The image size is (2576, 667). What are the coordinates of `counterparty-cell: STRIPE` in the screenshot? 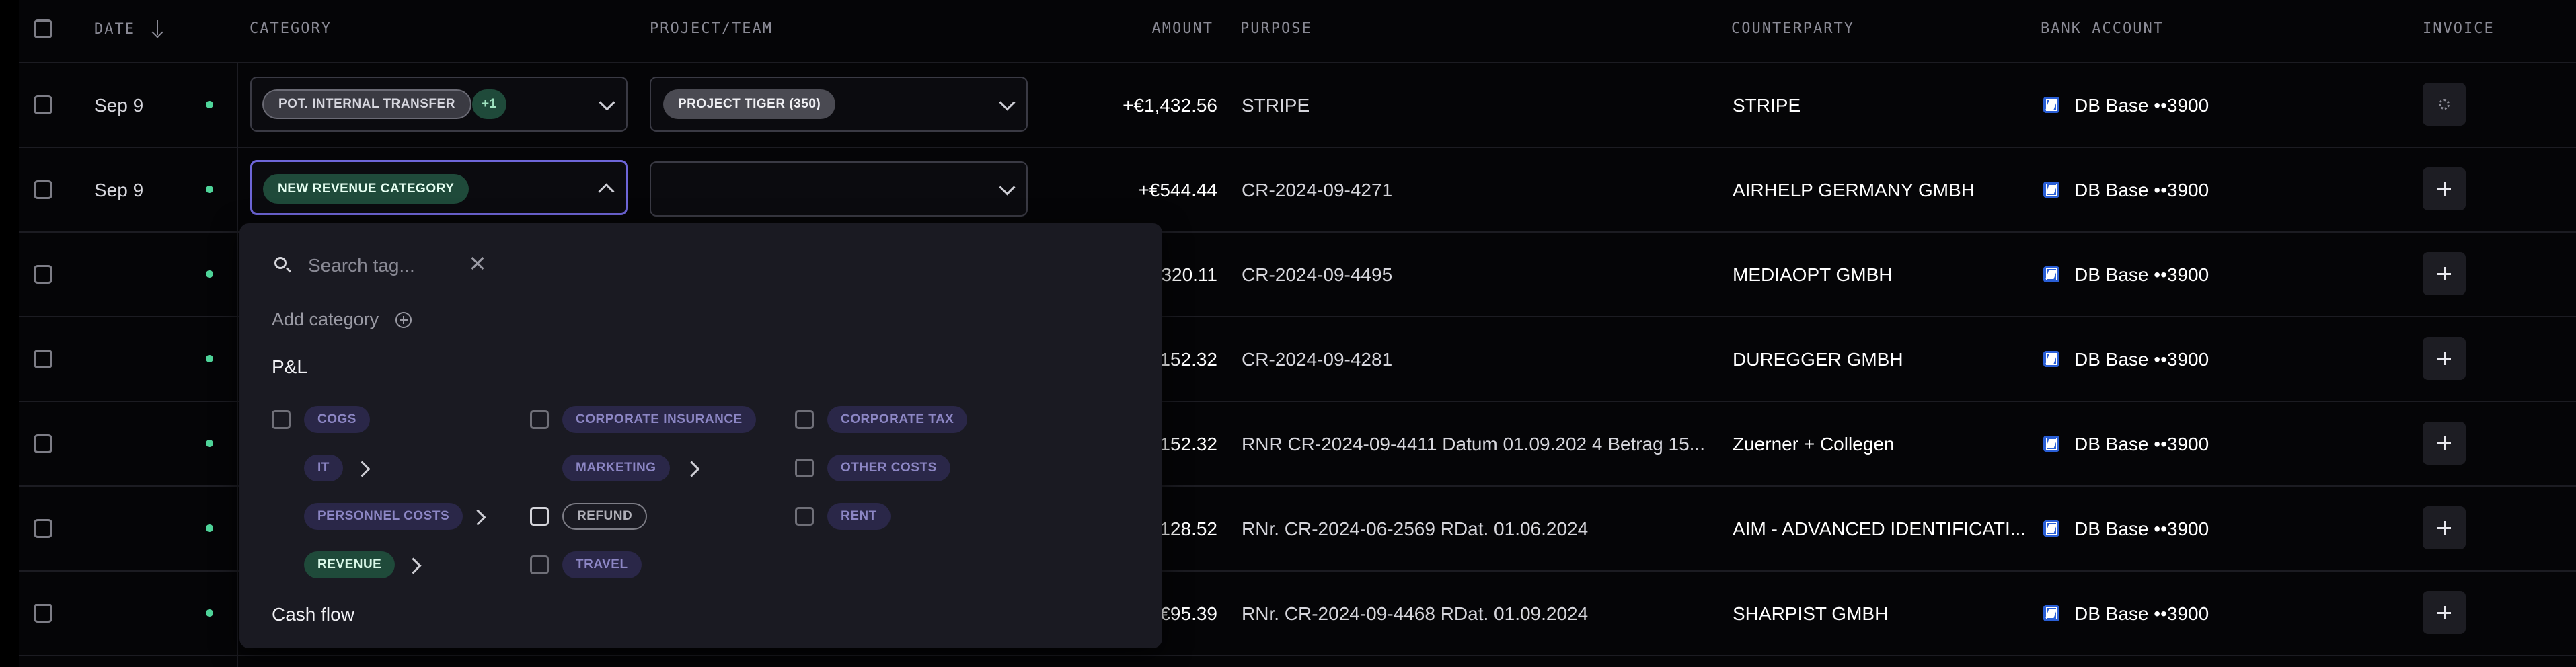 It's located at (1767, 105).